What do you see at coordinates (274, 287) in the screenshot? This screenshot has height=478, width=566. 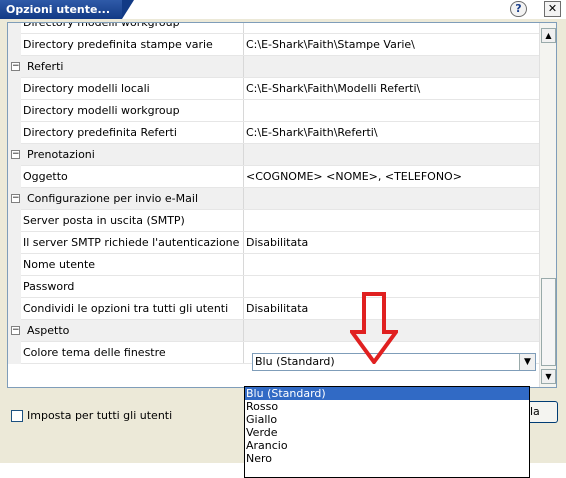 I see `property-row: Password` at bounding box center [274, 287].